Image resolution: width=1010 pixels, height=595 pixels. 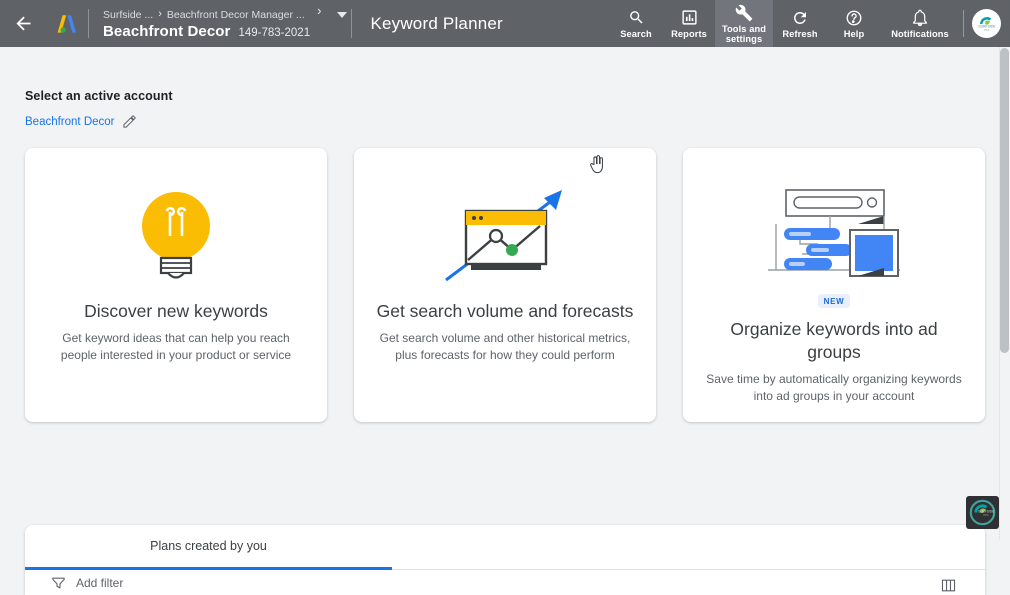 I want to click on back-button, so click(x=23, y=23).